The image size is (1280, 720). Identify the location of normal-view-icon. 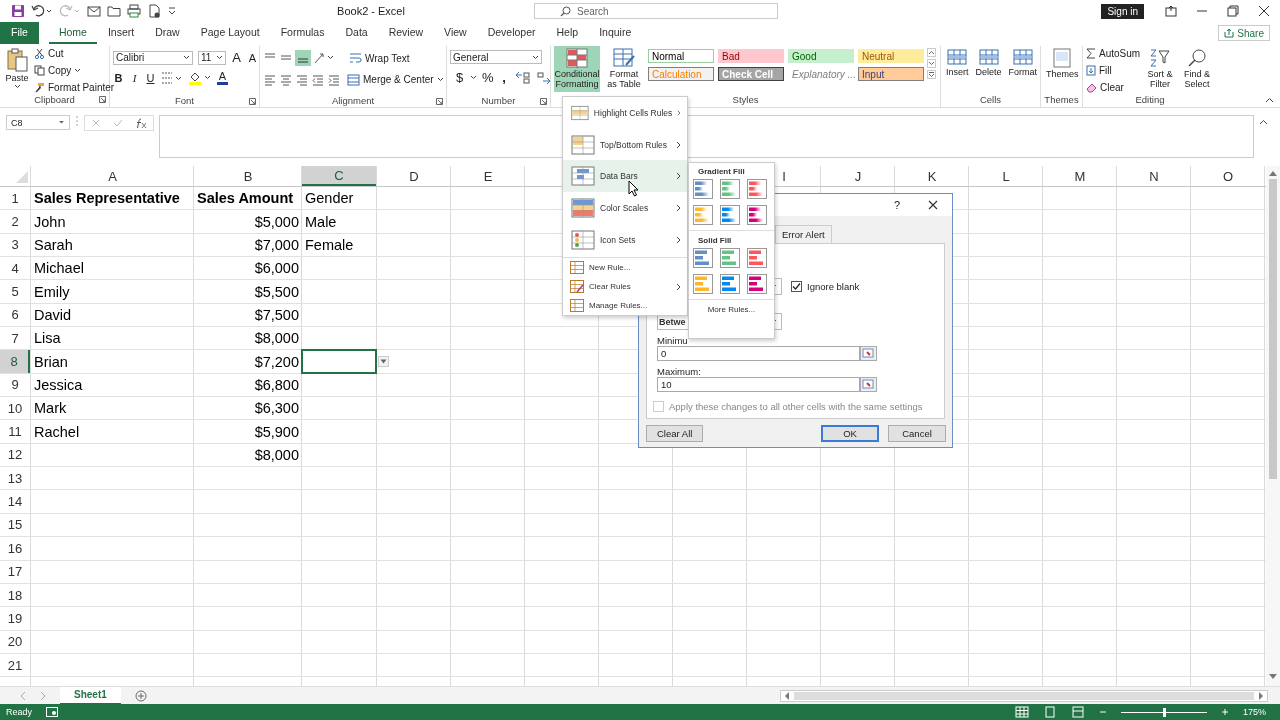
(1021, 712).